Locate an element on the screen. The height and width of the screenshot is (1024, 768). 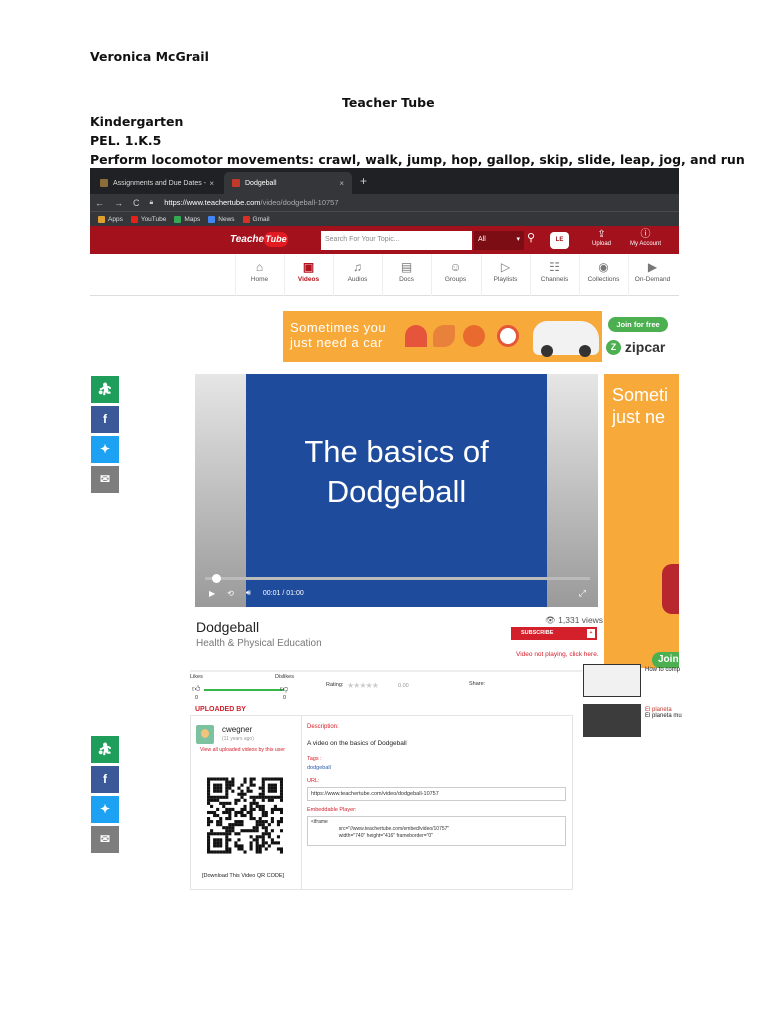
description-label: Description: is located at coordinates (323, 727).